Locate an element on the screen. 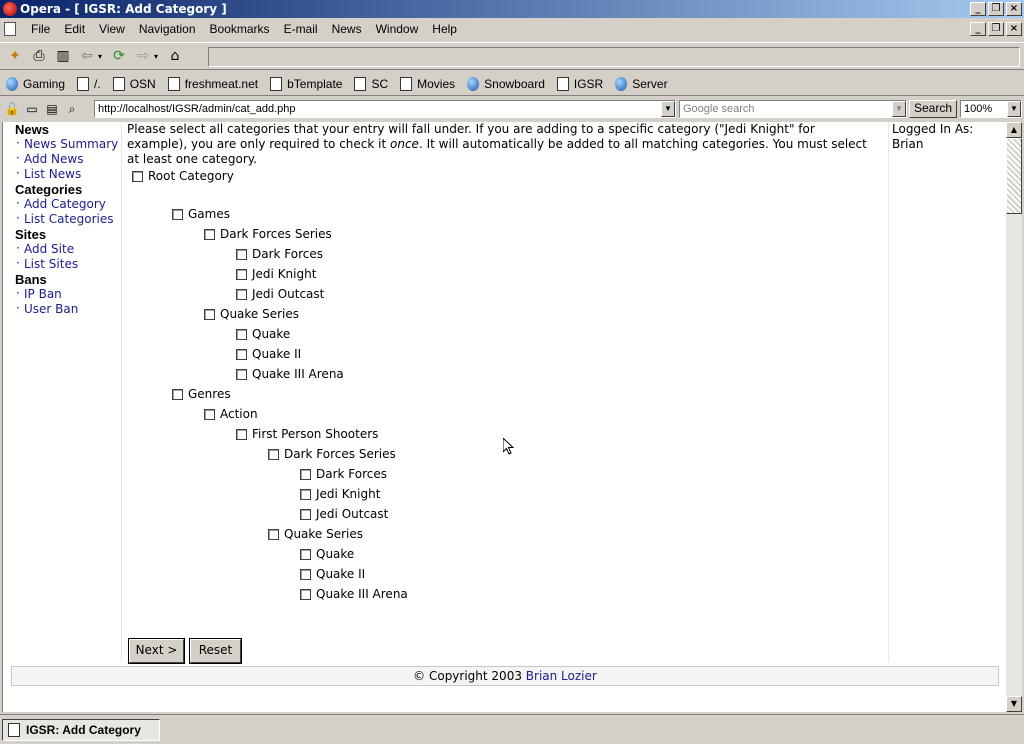 This screenshot has height=744, width=1024. category-row: Genres is located at coordinates (201, 394).